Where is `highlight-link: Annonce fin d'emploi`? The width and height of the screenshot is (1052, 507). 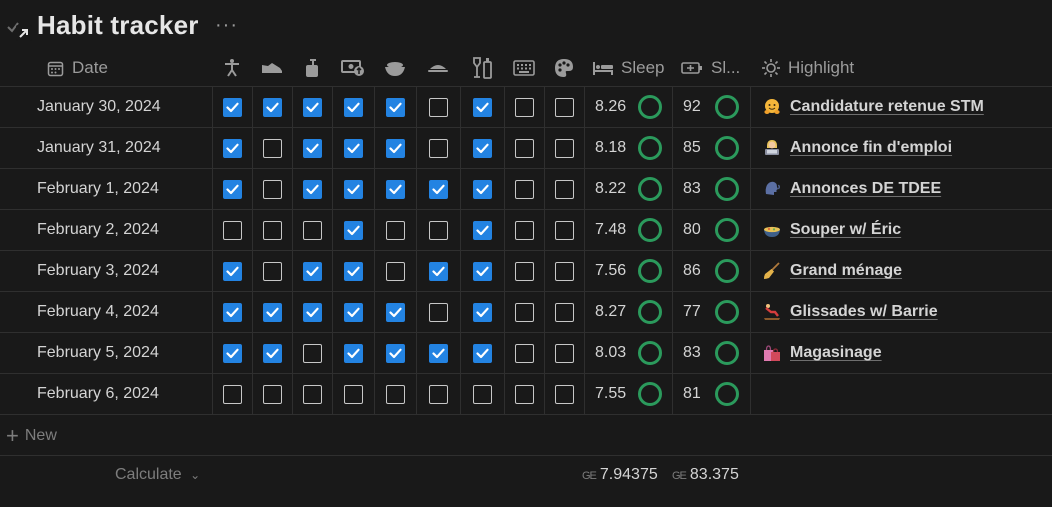 highlight-link: Annonce fin d'emploi is located at coordinates (871, 148).